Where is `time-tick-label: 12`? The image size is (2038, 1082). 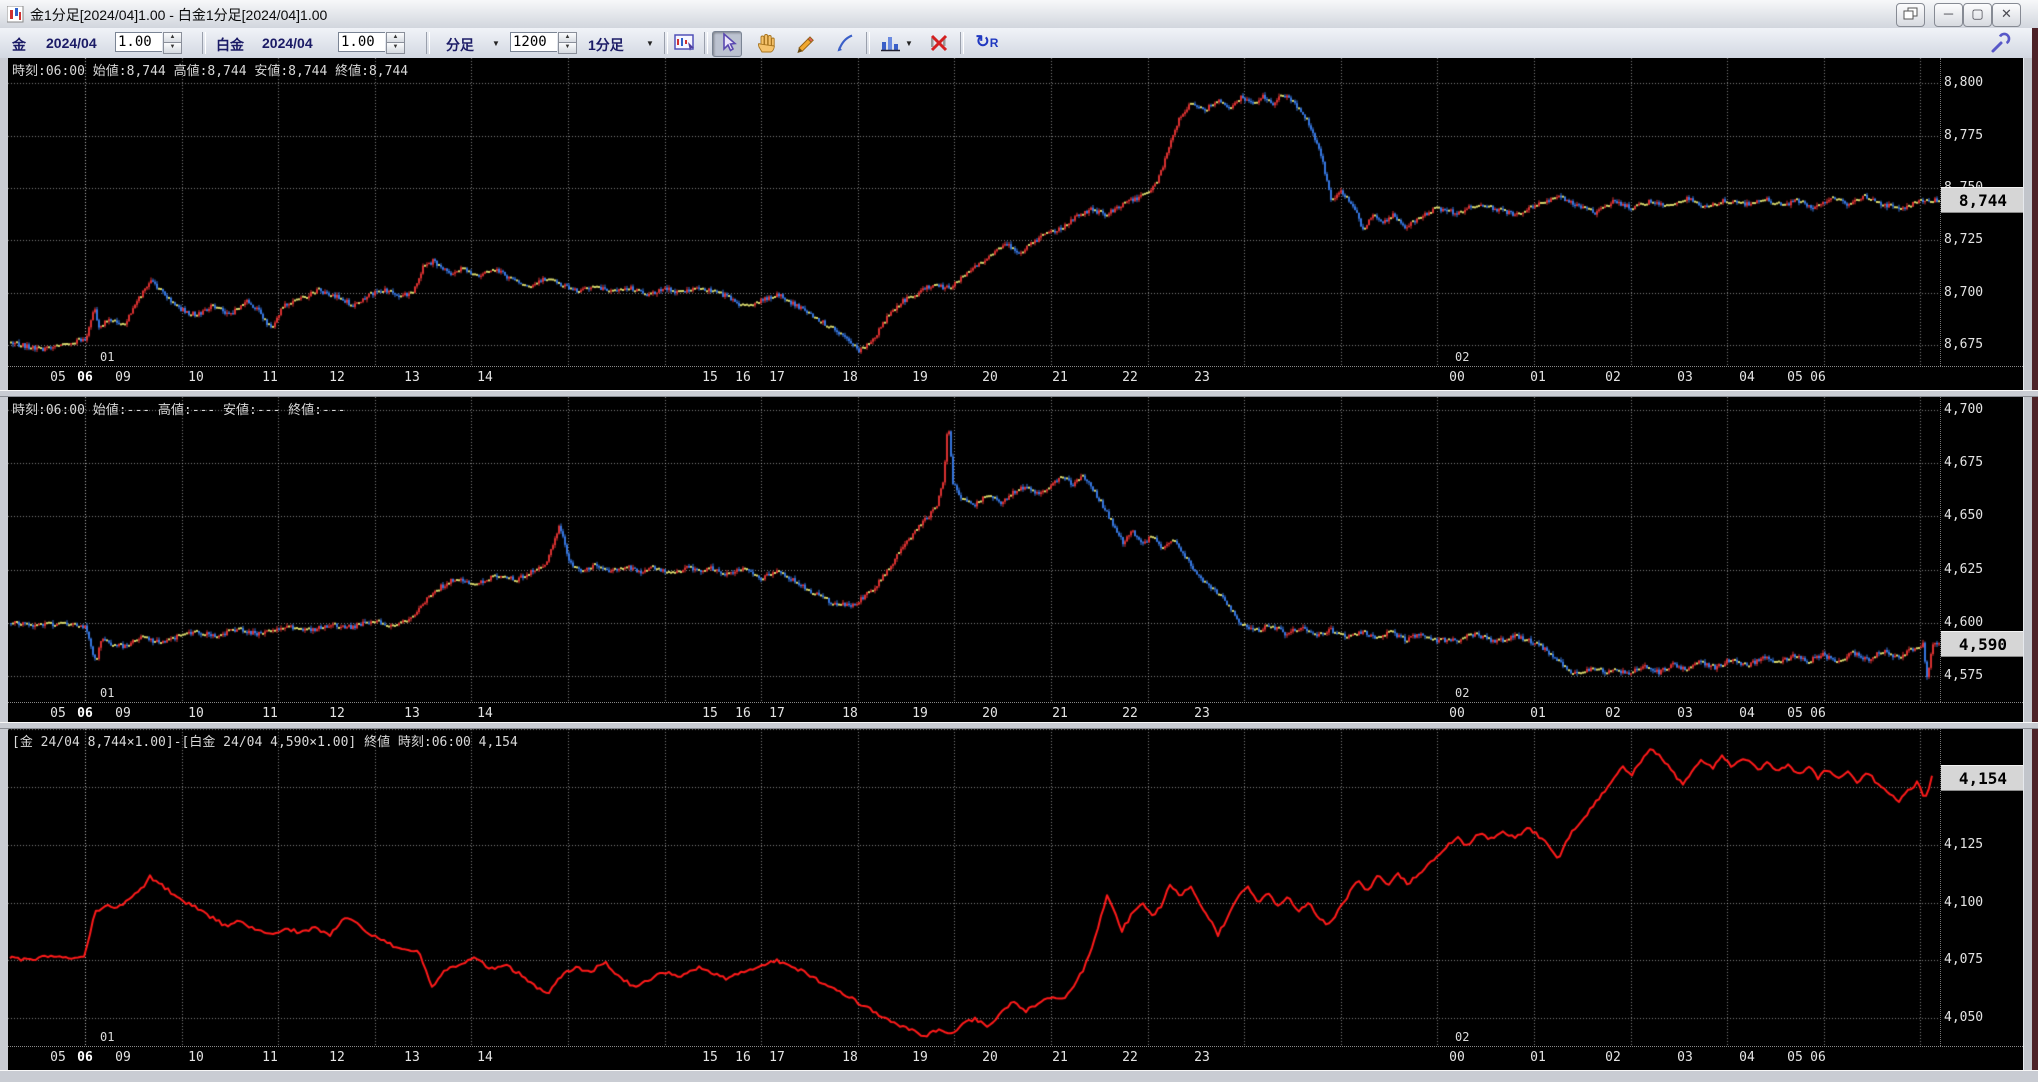 time-tick-label: 12 is located at coordinates (337, 713).